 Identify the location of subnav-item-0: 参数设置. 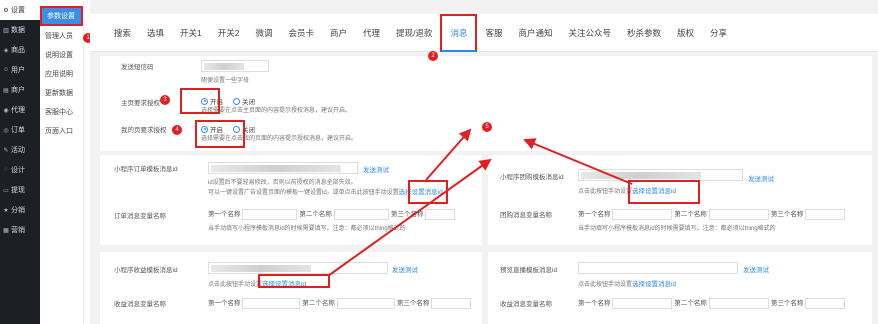
(61, 16).